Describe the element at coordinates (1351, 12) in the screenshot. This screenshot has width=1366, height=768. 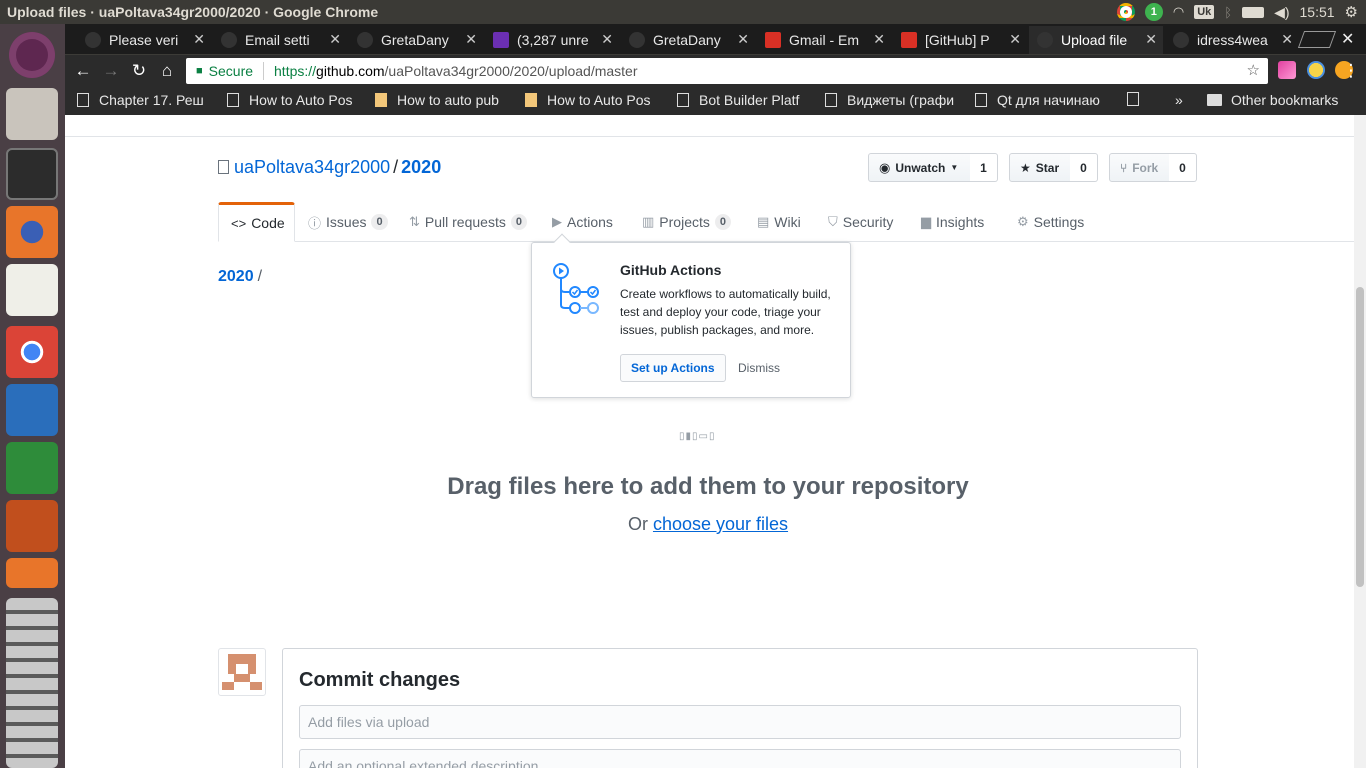
I see `settings-gear-icon: ⚙` at that location.